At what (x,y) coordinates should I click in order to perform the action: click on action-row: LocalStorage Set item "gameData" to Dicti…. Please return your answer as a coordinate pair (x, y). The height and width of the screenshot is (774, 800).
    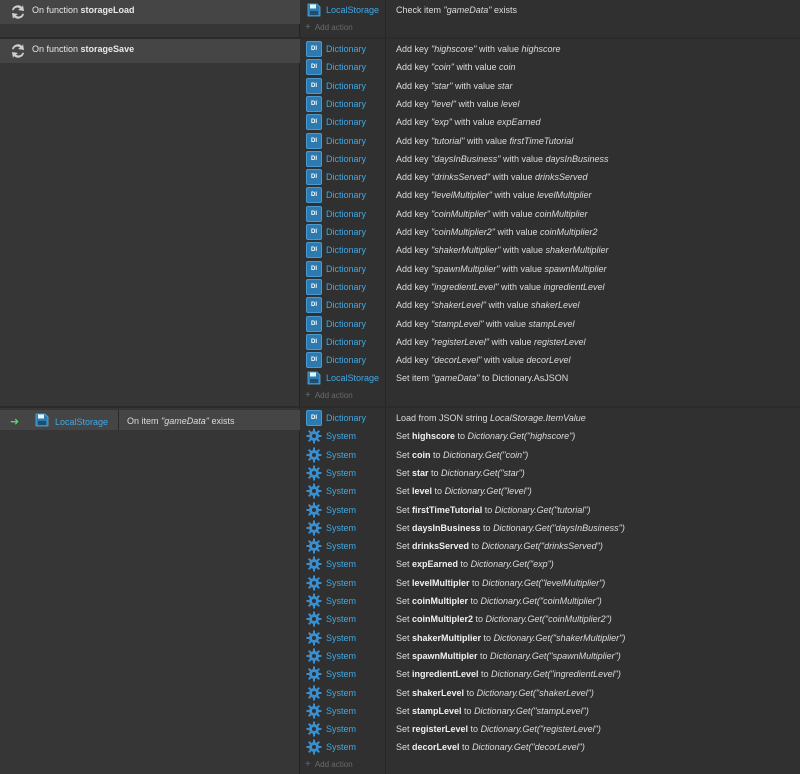
    Looking at the image, I should click on (550, 378).